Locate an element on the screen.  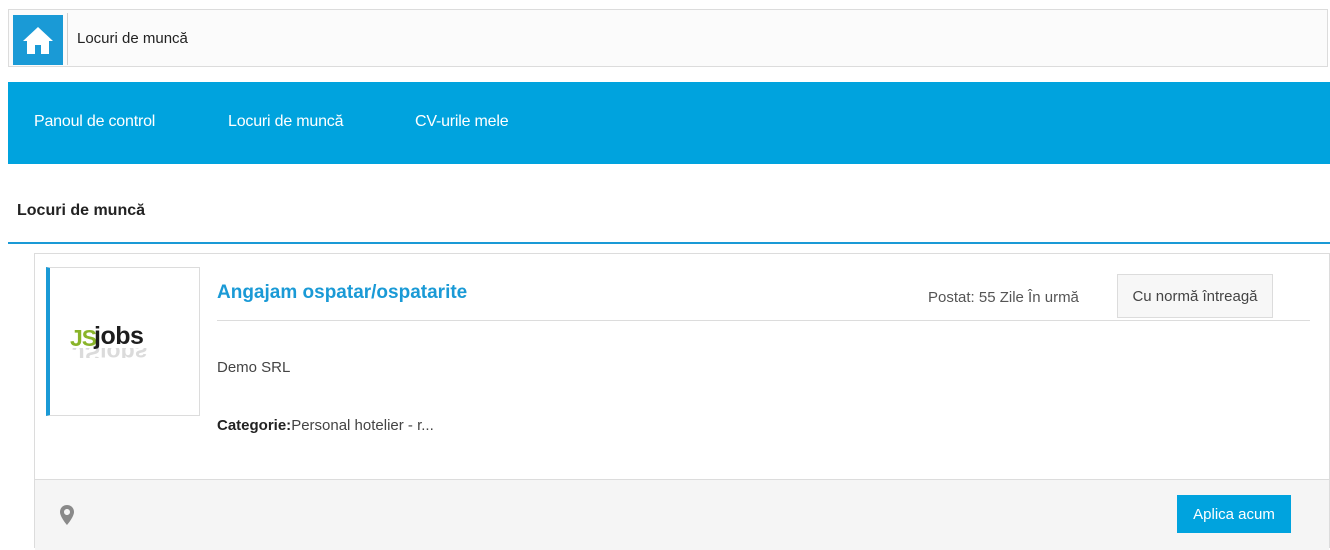
breadcrumb-current: Locuri de muncă is located at coordinates (132, 38).